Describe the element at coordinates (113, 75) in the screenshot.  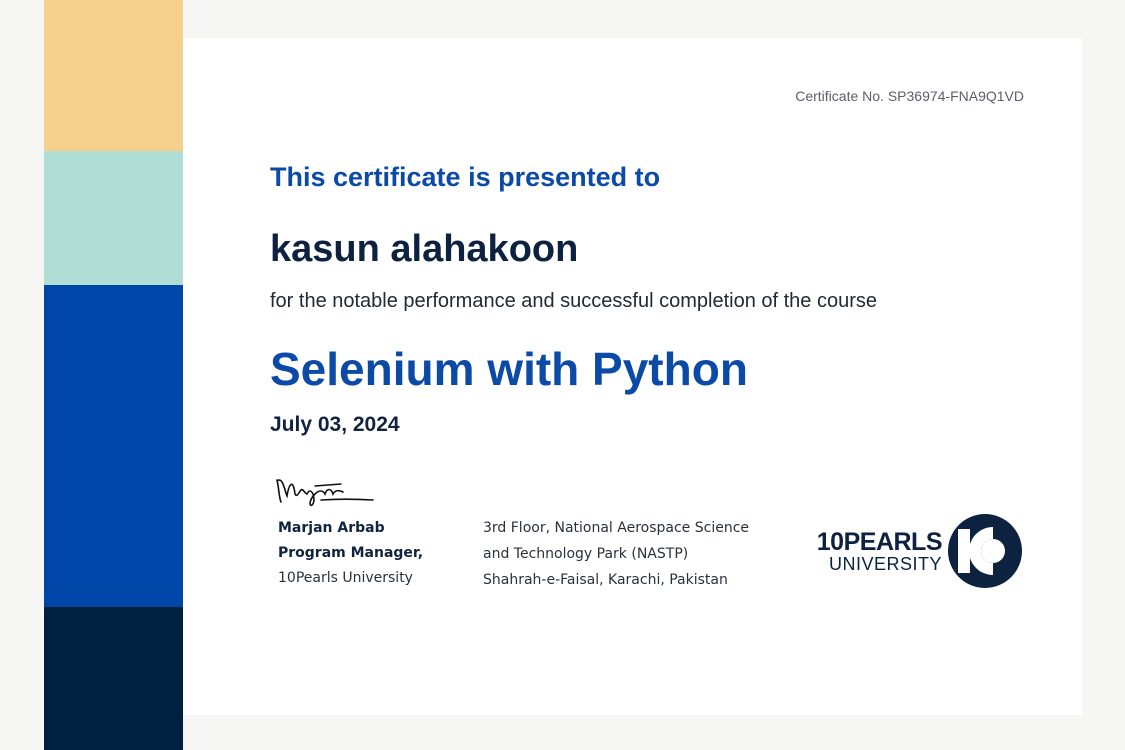
I see `color-stripe-yellow` at that location.